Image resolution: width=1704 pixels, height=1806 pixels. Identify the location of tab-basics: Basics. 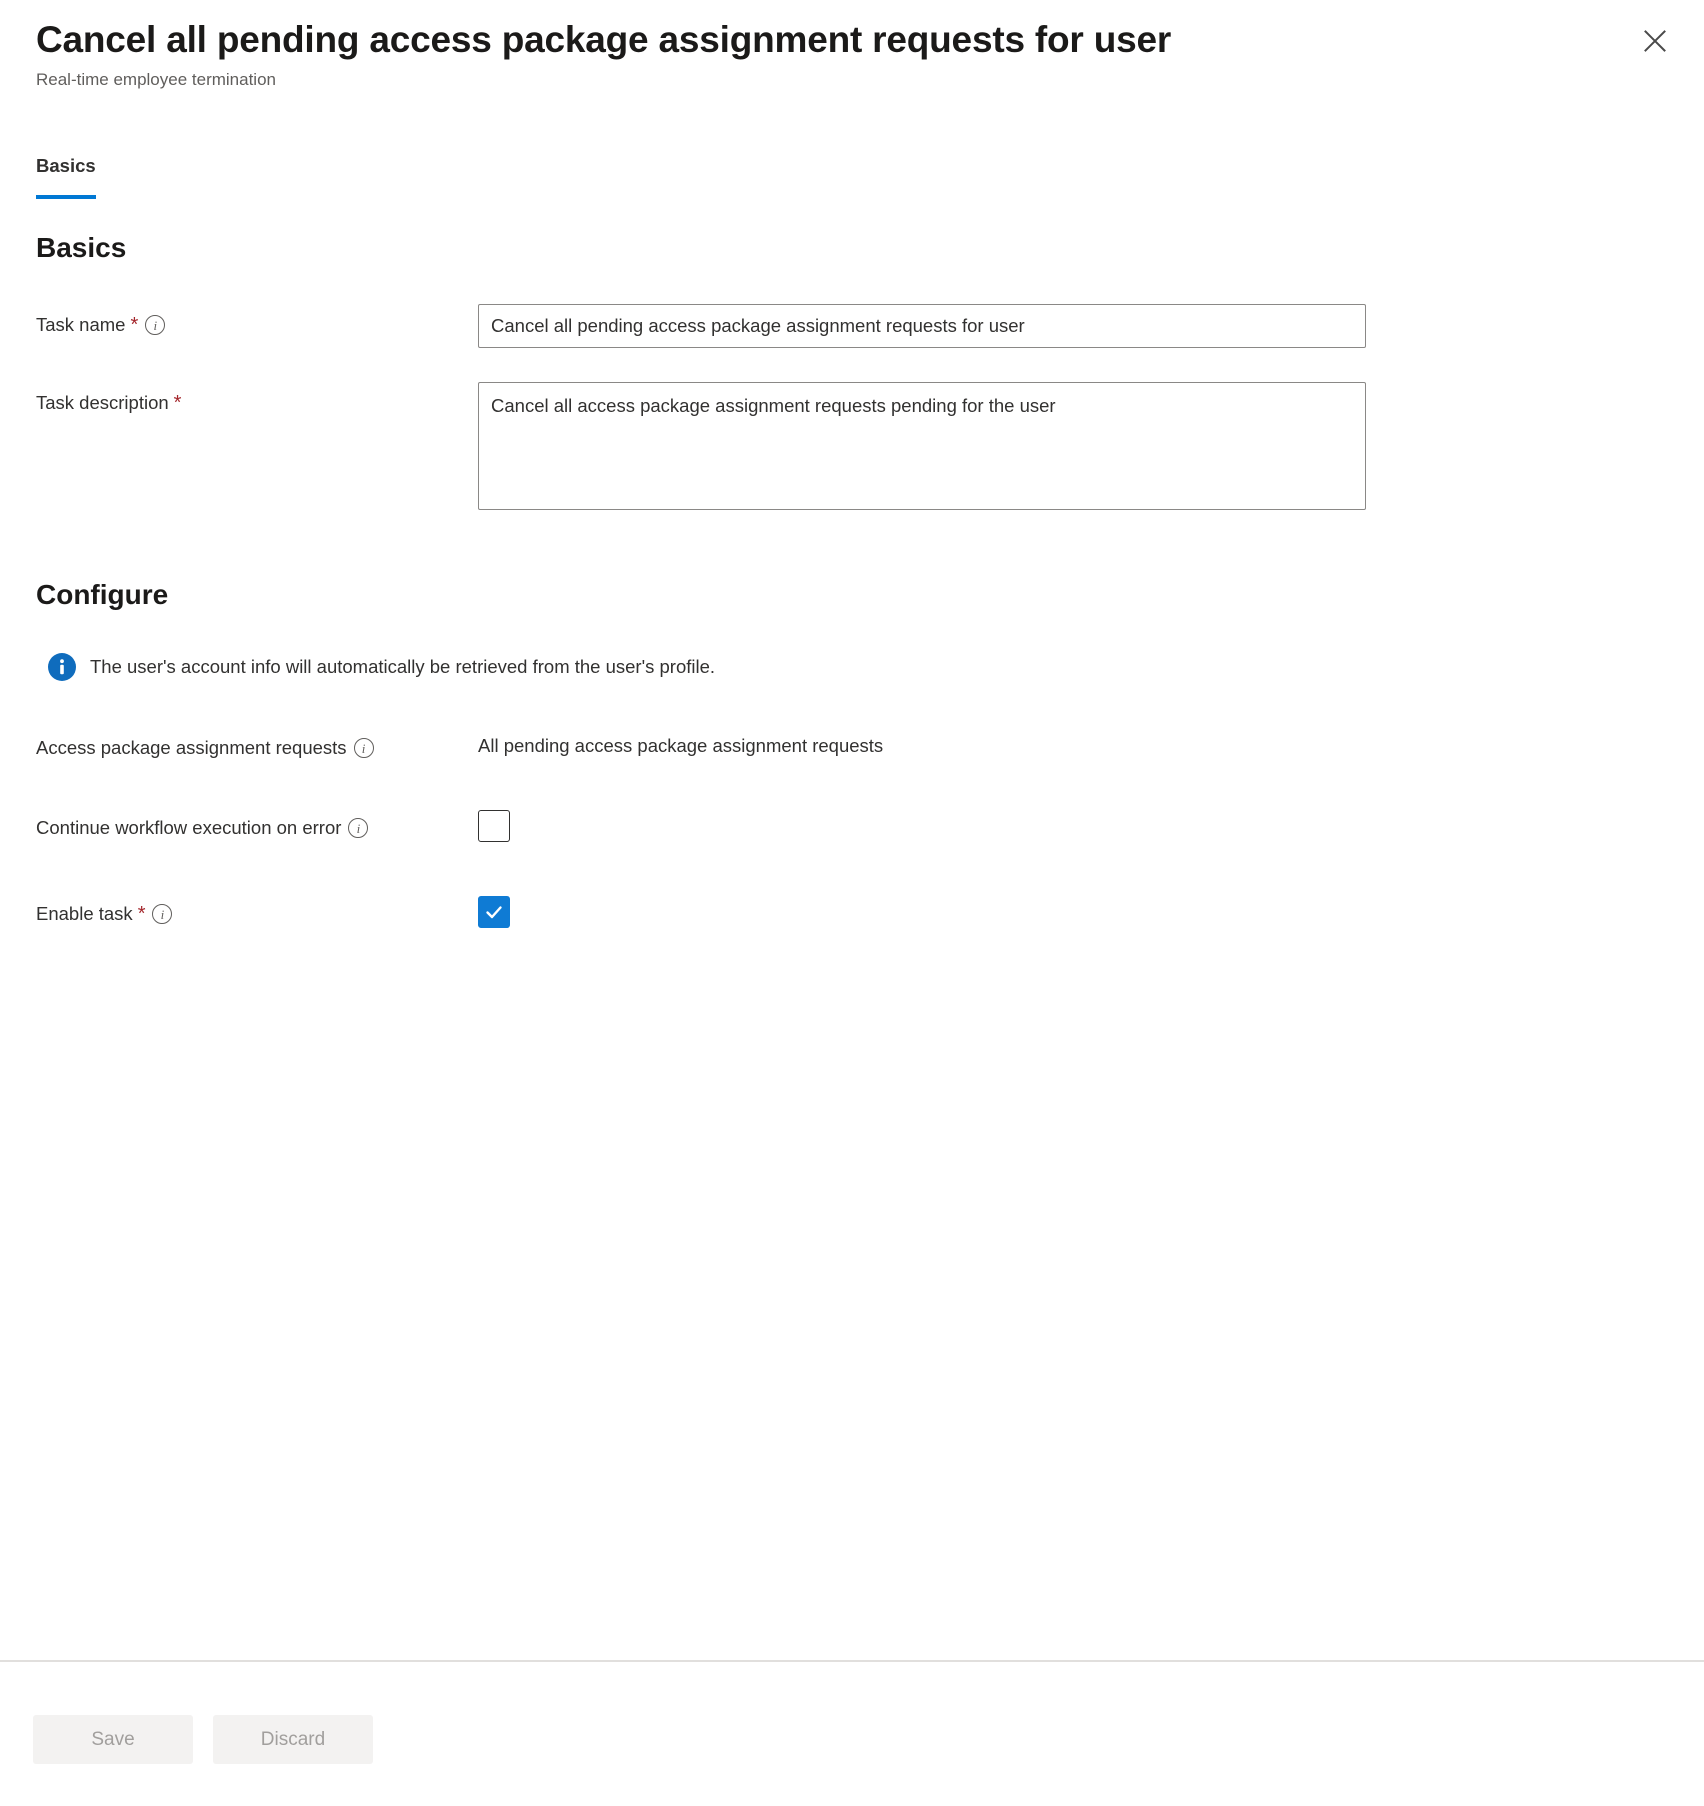
(66, 177).